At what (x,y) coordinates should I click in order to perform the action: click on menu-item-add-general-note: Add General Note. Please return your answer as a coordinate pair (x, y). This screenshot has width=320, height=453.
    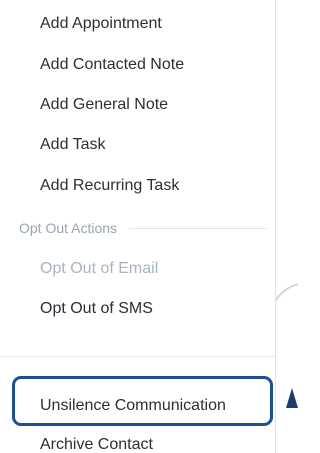
    Looking at the image, I should click on (104, 105).